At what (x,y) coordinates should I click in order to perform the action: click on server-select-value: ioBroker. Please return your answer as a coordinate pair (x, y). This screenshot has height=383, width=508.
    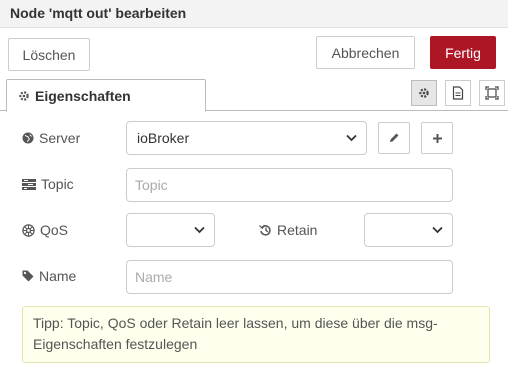
    Looking at the image, I should click on (163, 138).